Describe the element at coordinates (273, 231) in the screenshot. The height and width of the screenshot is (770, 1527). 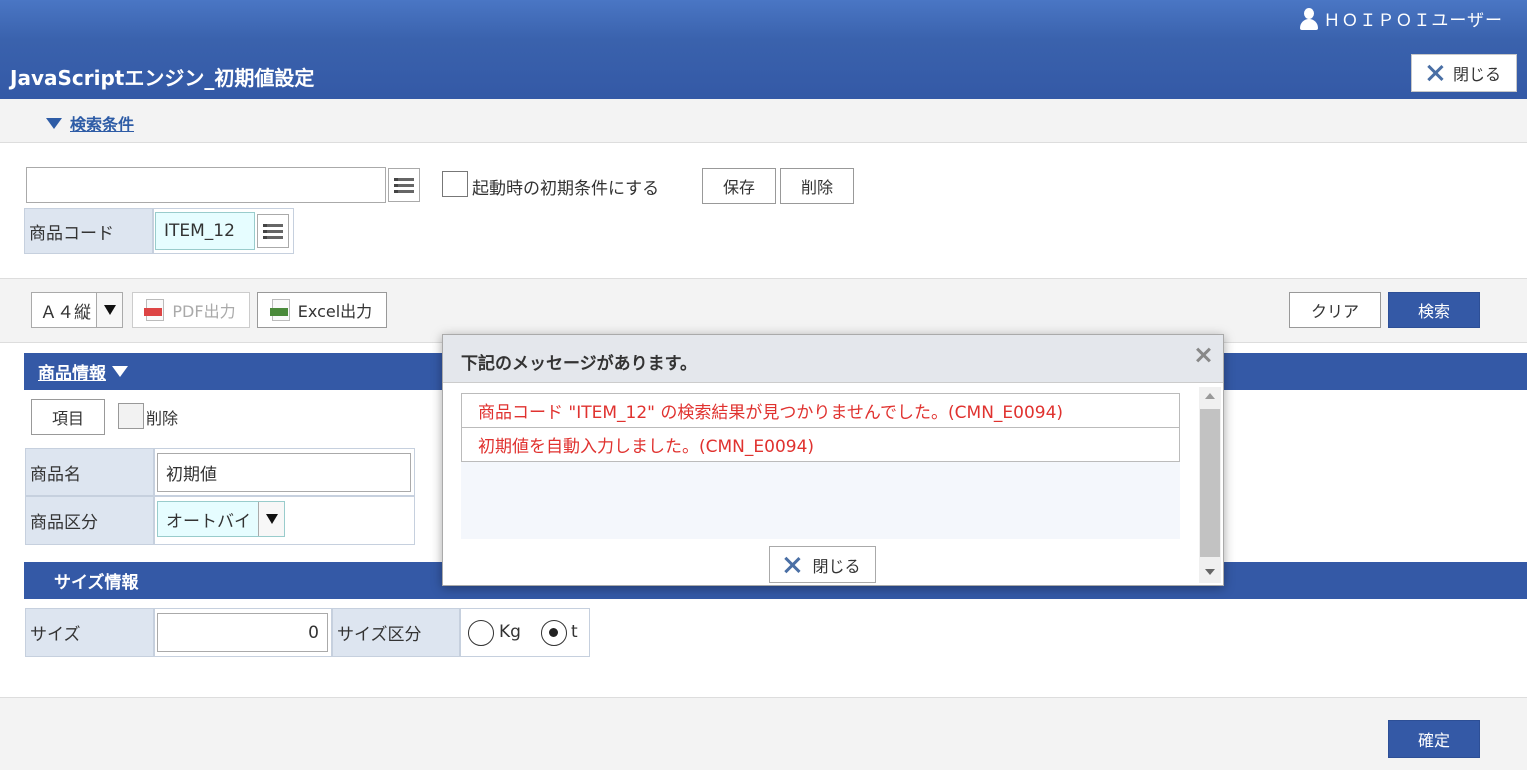
I see `item-code-list-button` at that location.